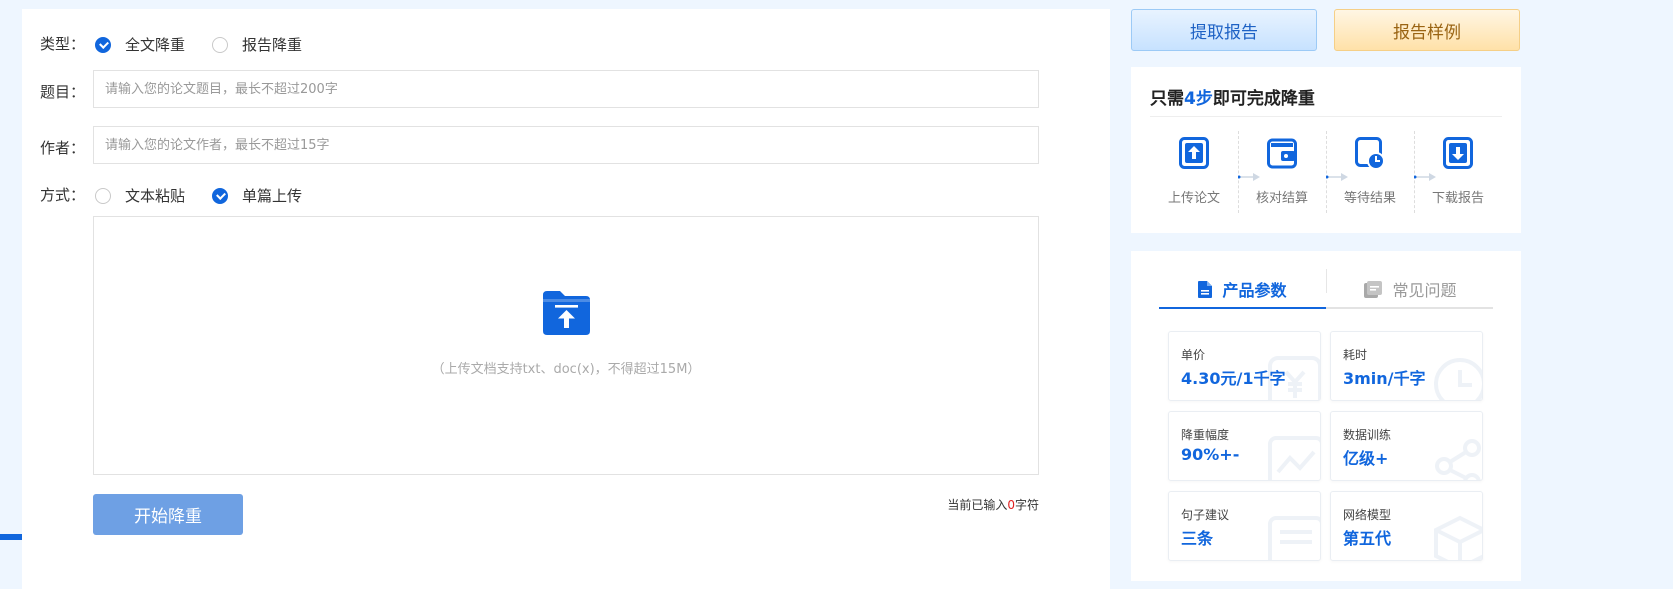  Describe the element at coordinates (1369, 198) in the screenshot. I see `step-label: 等待结果` at that location.